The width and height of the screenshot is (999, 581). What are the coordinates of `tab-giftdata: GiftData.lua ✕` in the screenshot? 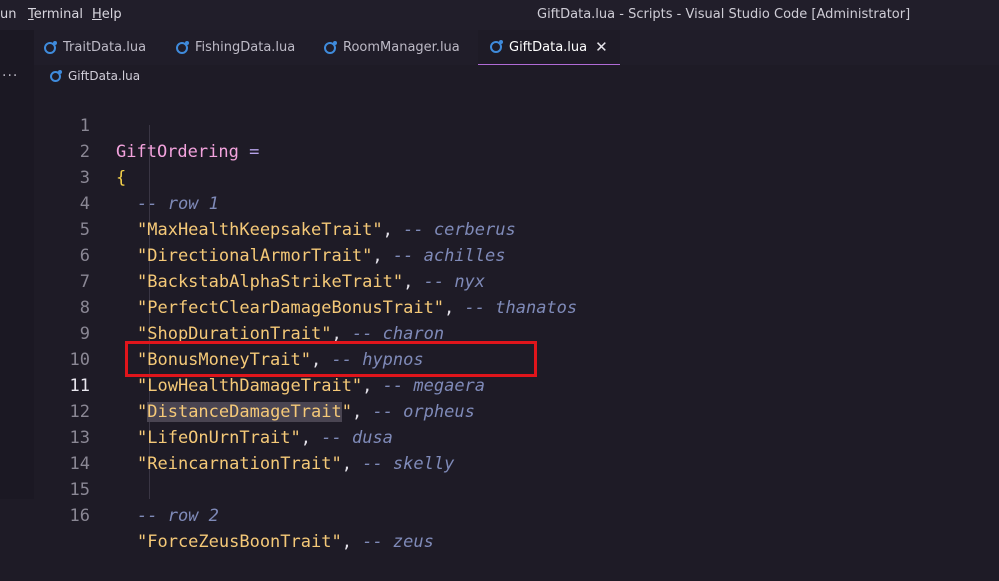 It's located at (549, 47).